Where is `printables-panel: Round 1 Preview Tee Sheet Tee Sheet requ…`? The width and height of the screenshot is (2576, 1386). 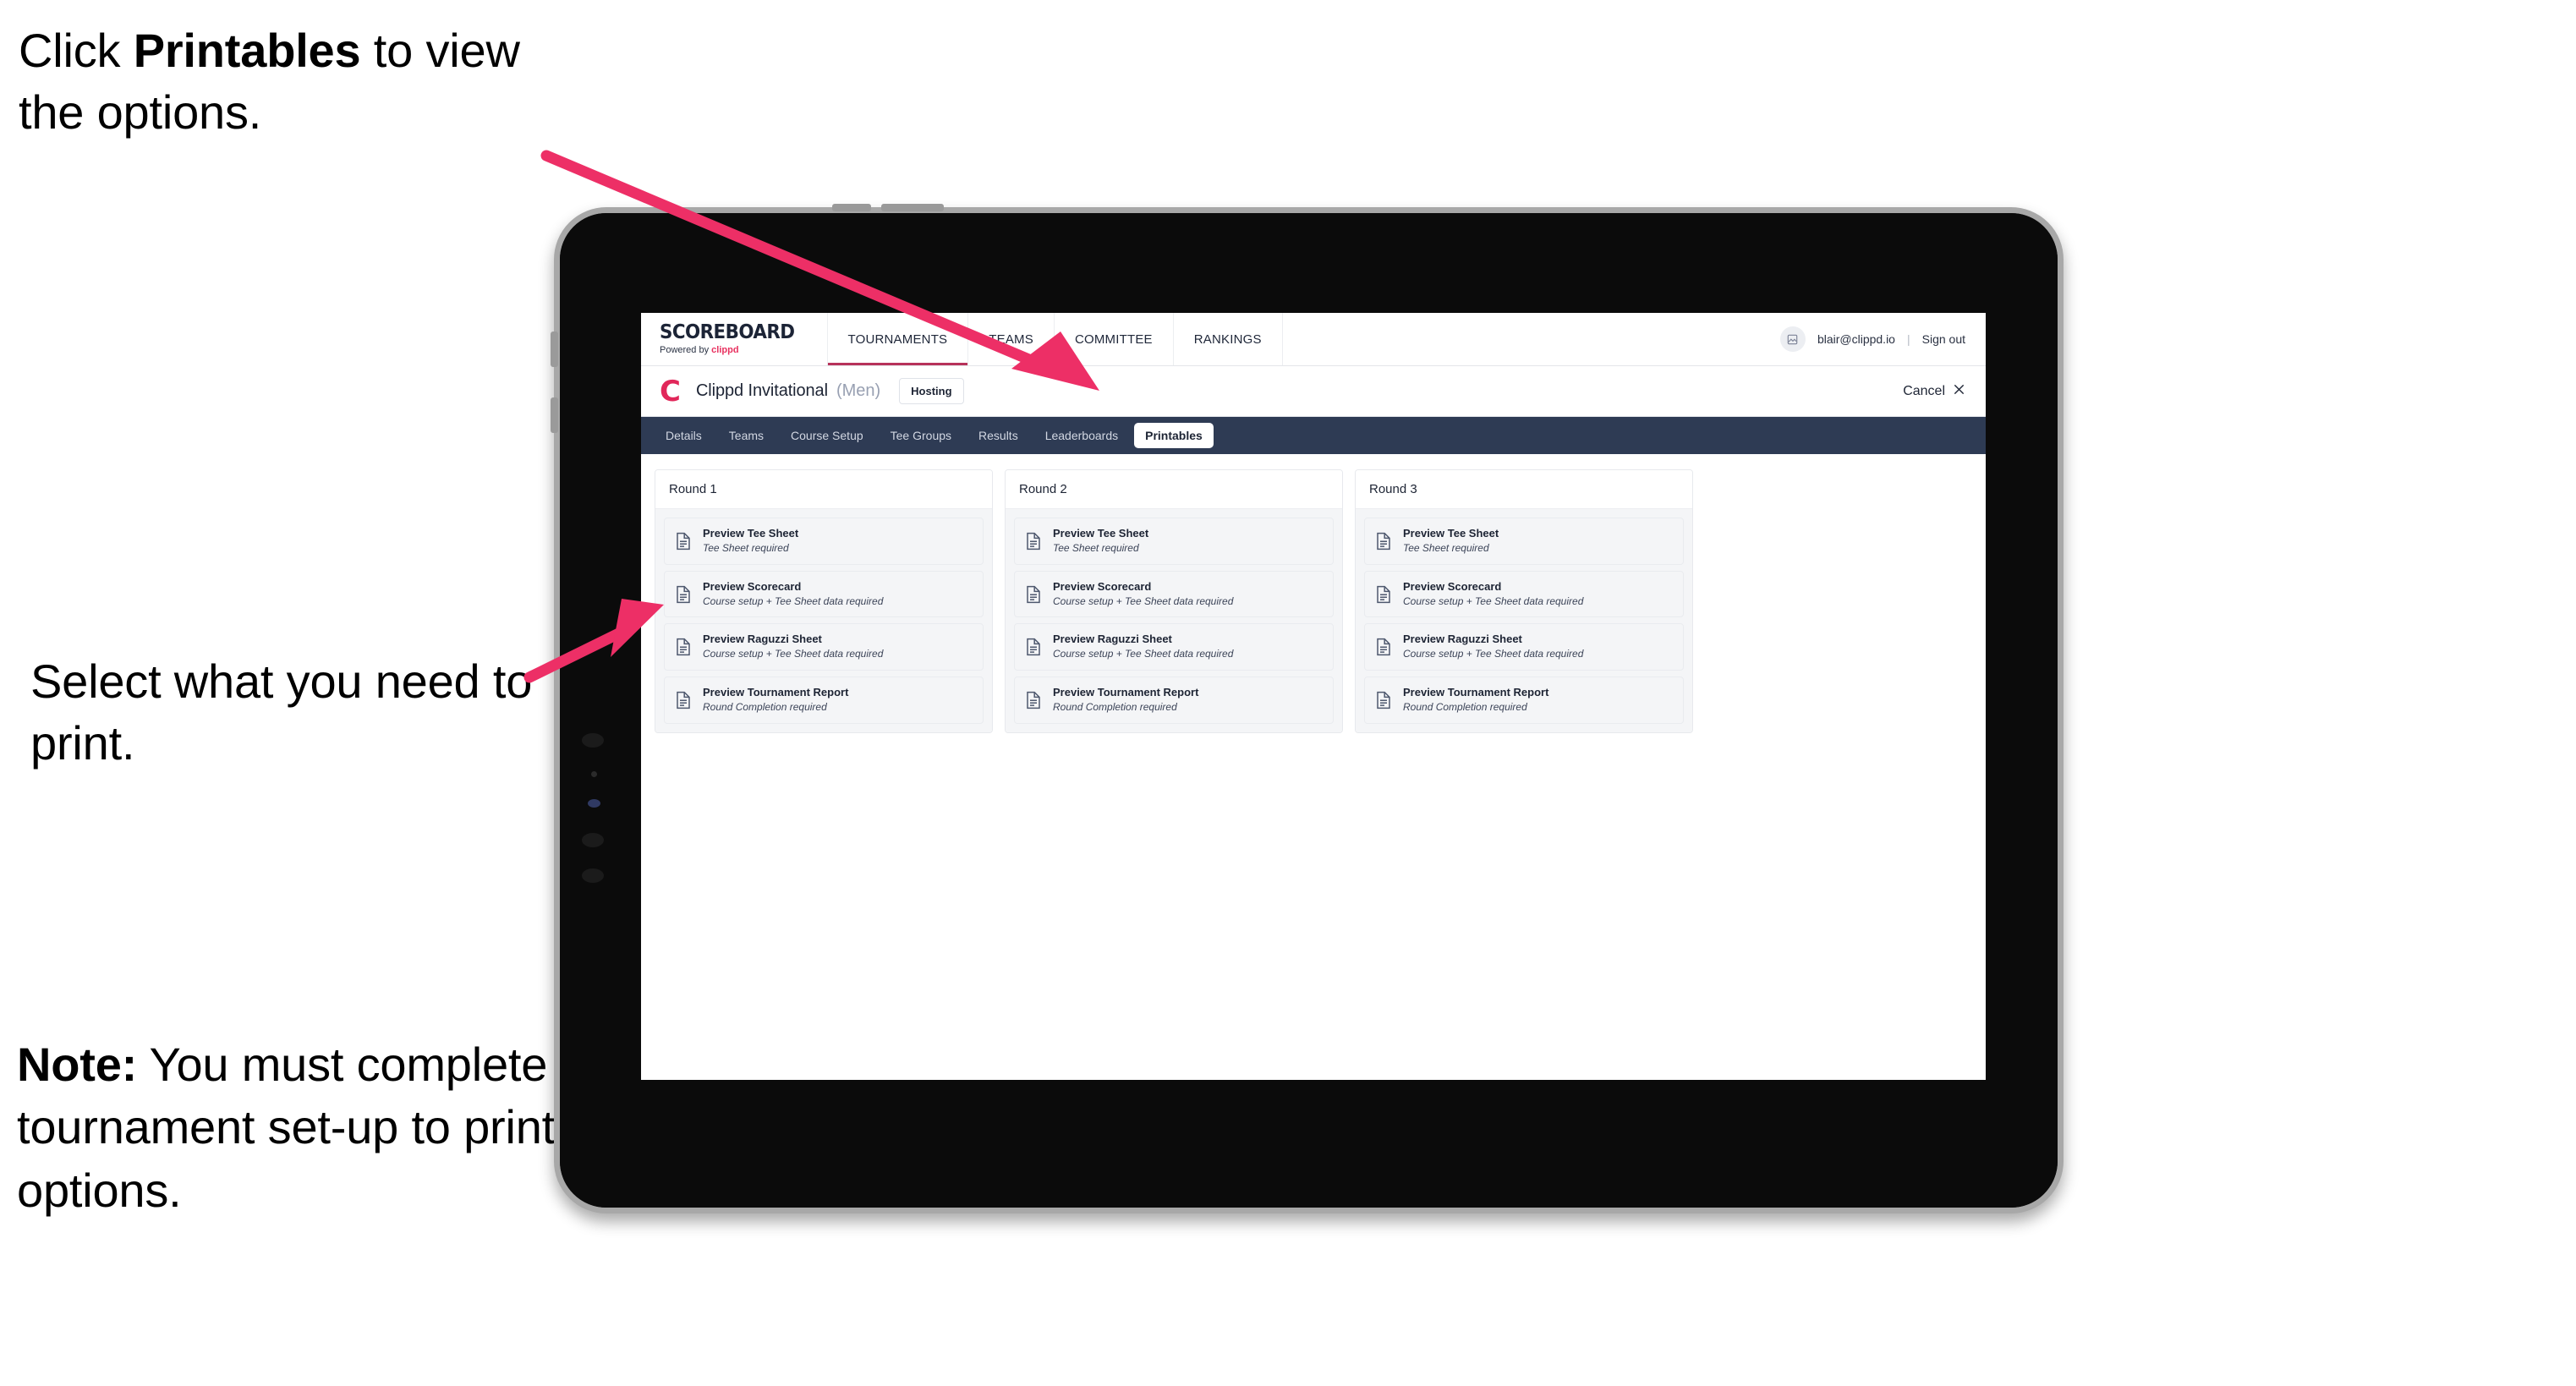 printables-panel: Round 1 Preview Tee Sheet Tee Sheet requ… is located at coordinates (1313, 593).